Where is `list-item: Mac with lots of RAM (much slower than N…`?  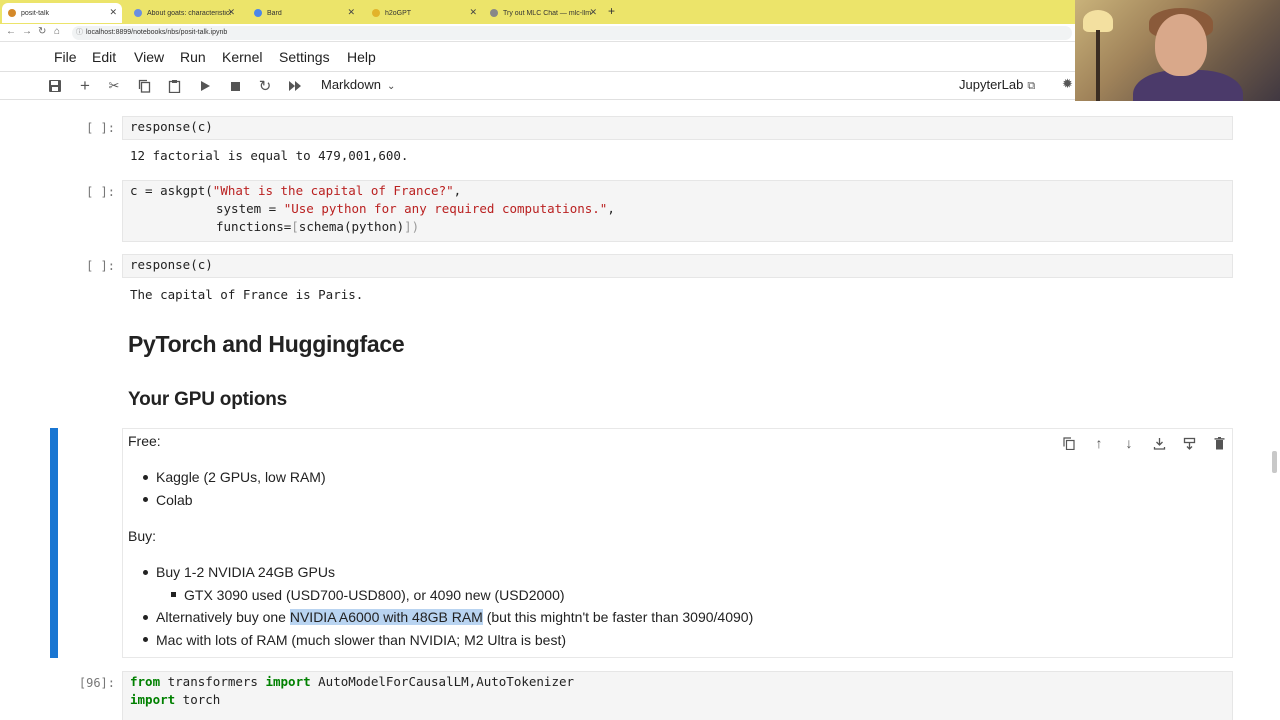 list-item: Mac with lots of RAM (much slower than N… is located at coordinates (361, 640).